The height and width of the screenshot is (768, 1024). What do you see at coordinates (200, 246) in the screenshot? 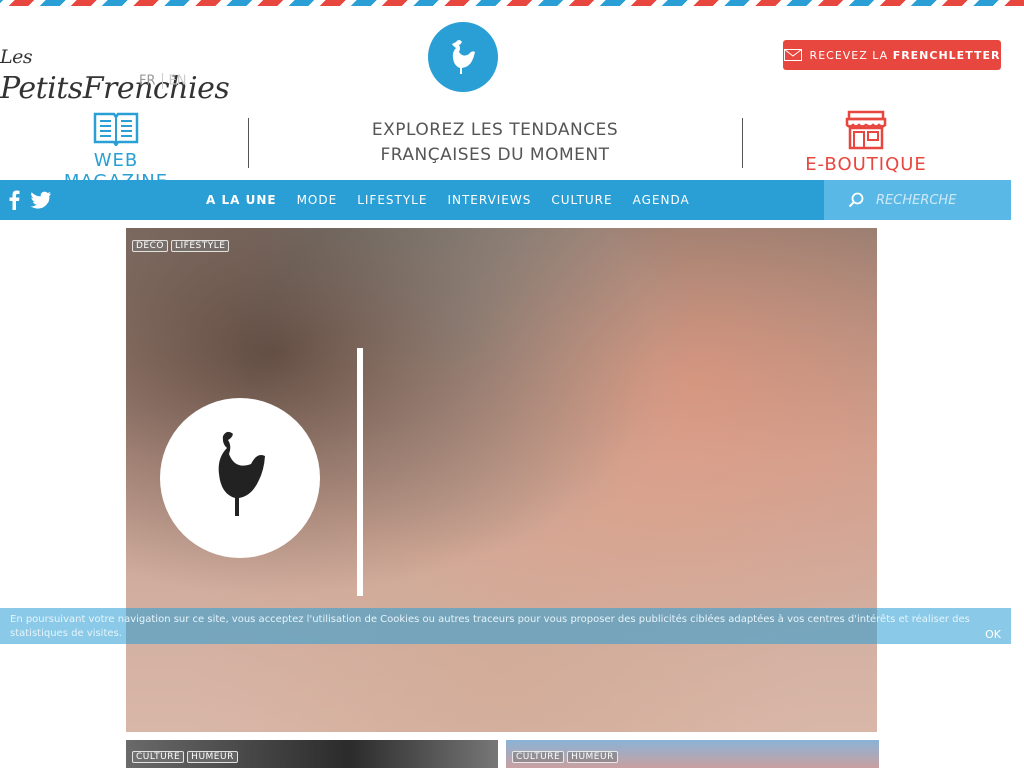
I see `tag-lifestyle: LIFESTYLE` at bounding box center [200, 246].